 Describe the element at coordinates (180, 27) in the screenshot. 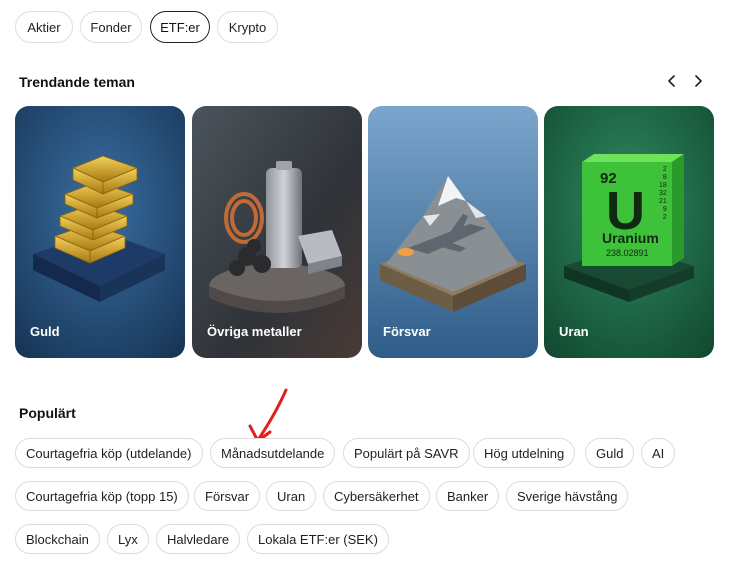

I see `filter-etfer: ETF:er` at that location.